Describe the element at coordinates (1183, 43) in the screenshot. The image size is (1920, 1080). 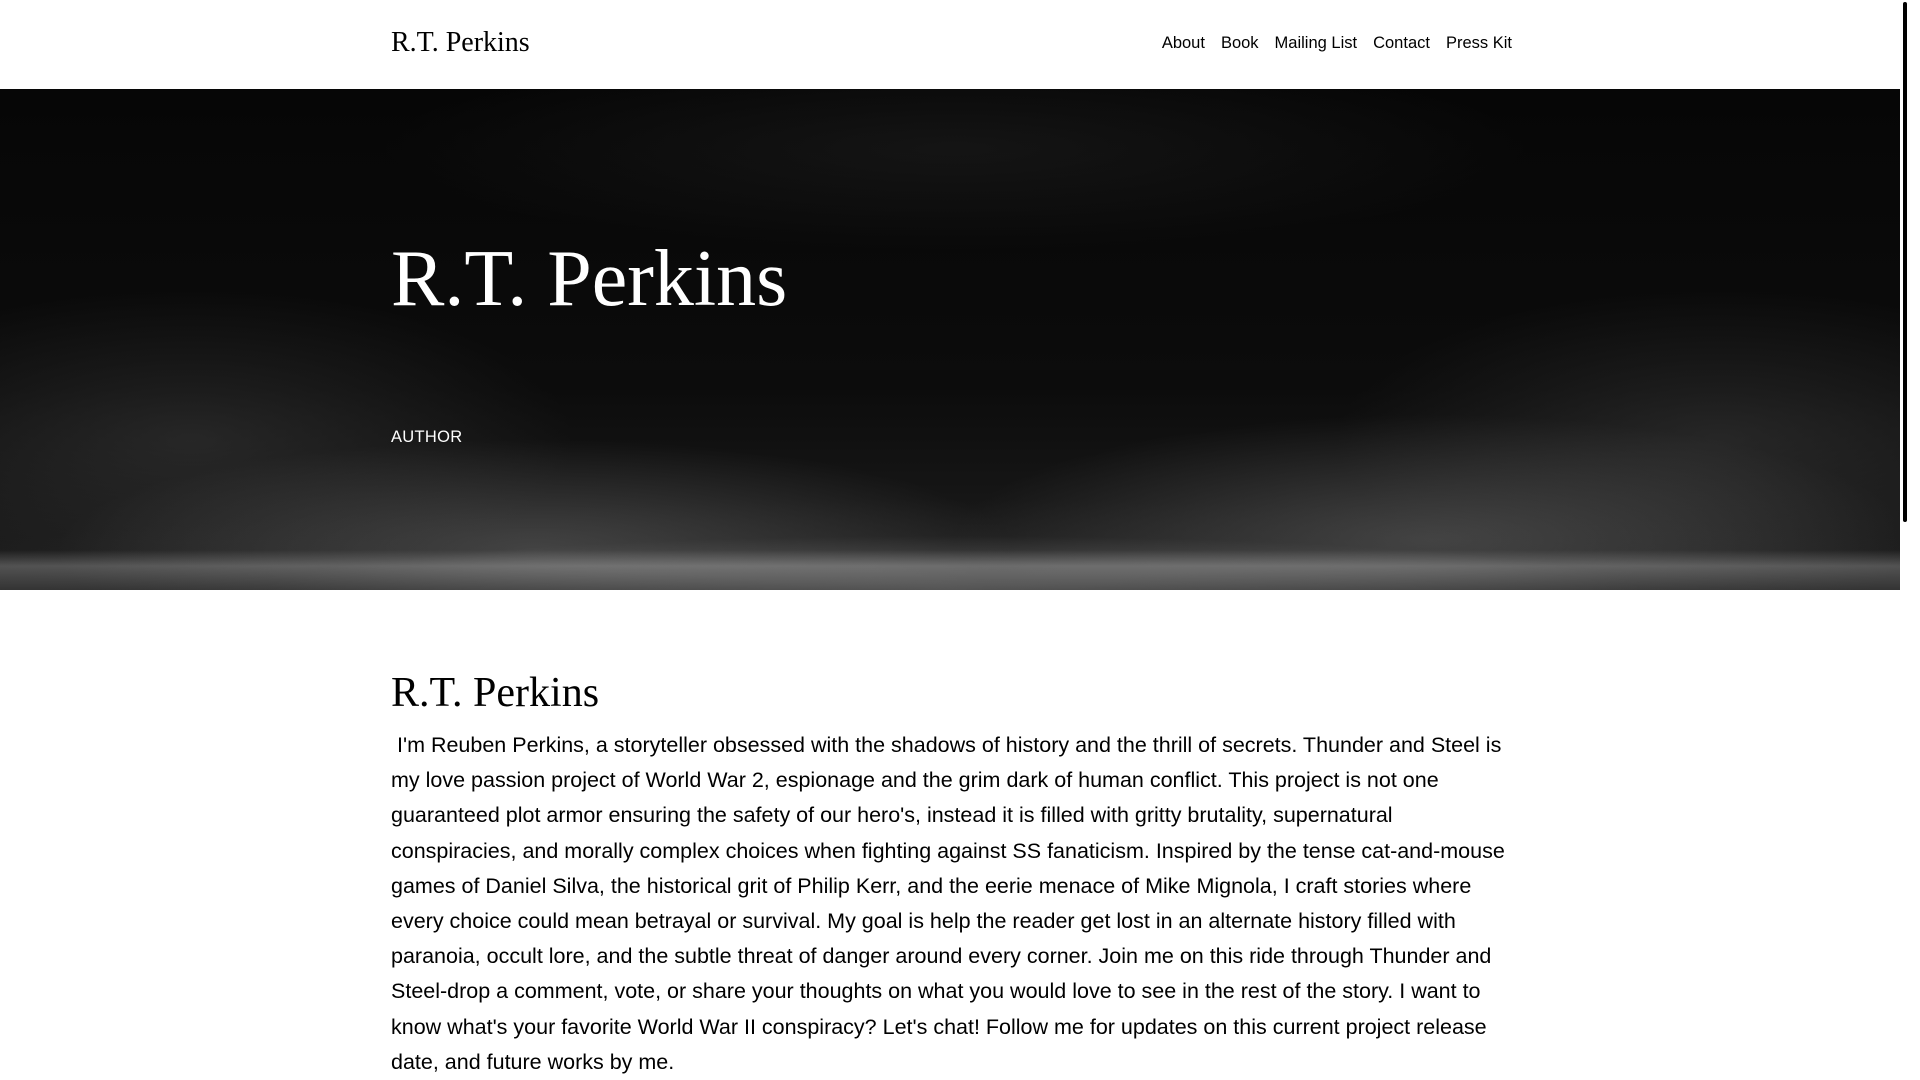
I see `nav-link-about: About` at that location.